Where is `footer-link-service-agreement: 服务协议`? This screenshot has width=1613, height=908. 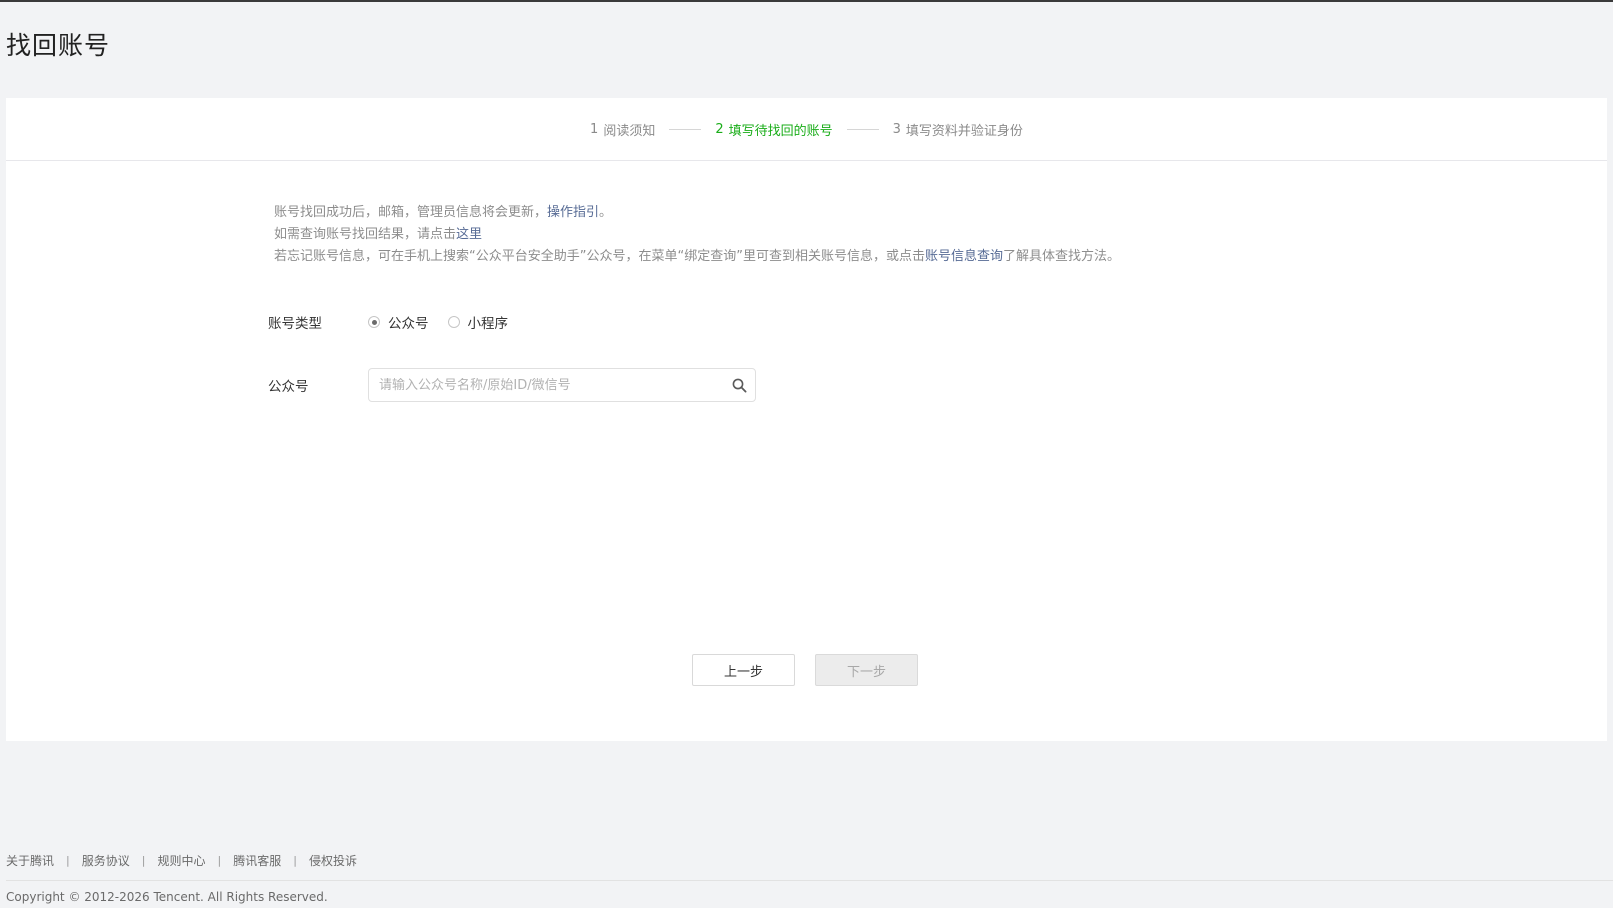 footer-link-service-agreement: 服务协议 is located at coordinates (106, 860).